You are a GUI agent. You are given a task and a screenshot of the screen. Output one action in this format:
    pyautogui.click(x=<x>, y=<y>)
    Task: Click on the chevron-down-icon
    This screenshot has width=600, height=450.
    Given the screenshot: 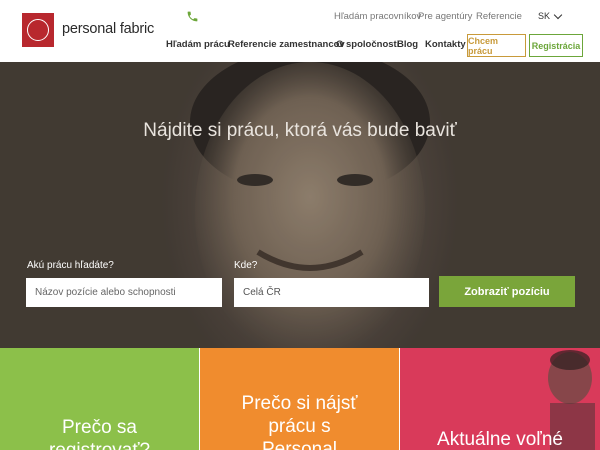 What is the action you would take?
    pyautogui.click(x=558, y=14)
    